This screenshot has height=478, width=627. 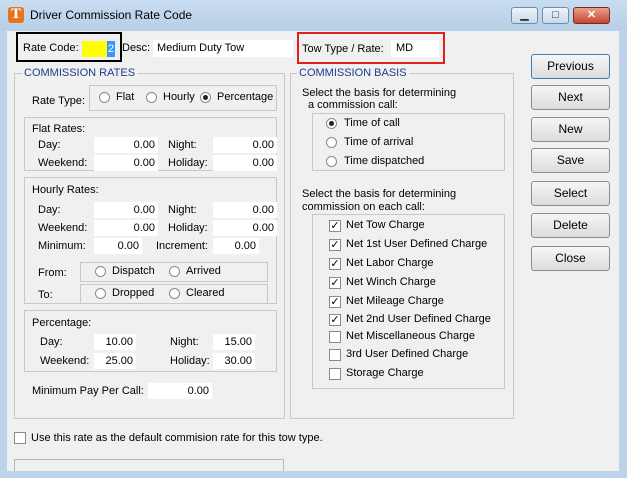 I want to click on basis-time-of-arrival-label: Time of arrival, so click(x=379, y=142).